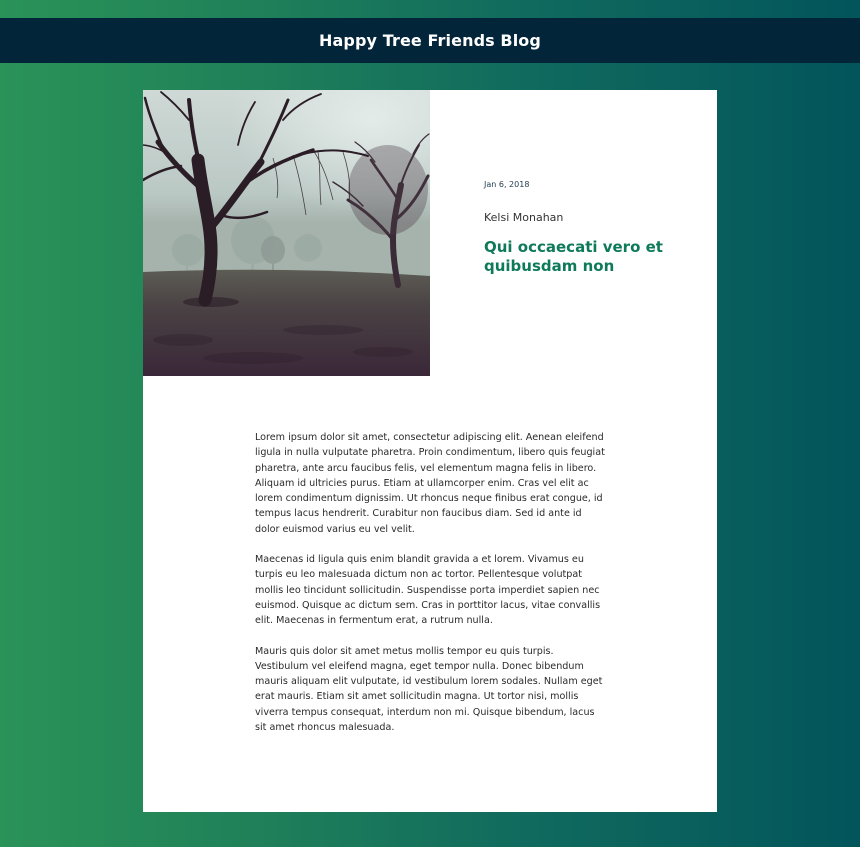 This screenshot has height=847, width=860. I want to click on post-author: Kelsi Monahan, so click(523, 217).